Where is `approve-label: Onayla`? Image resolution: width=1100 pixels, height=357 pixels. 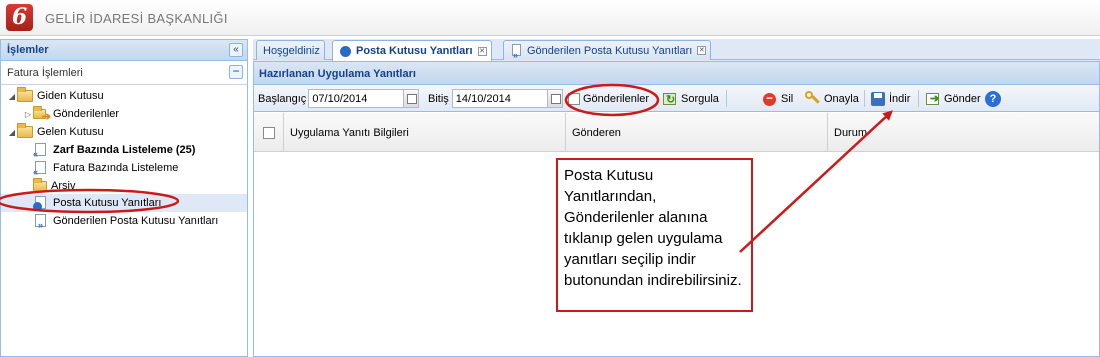 approve-label: Onayla is located at coordinates (841, 98).